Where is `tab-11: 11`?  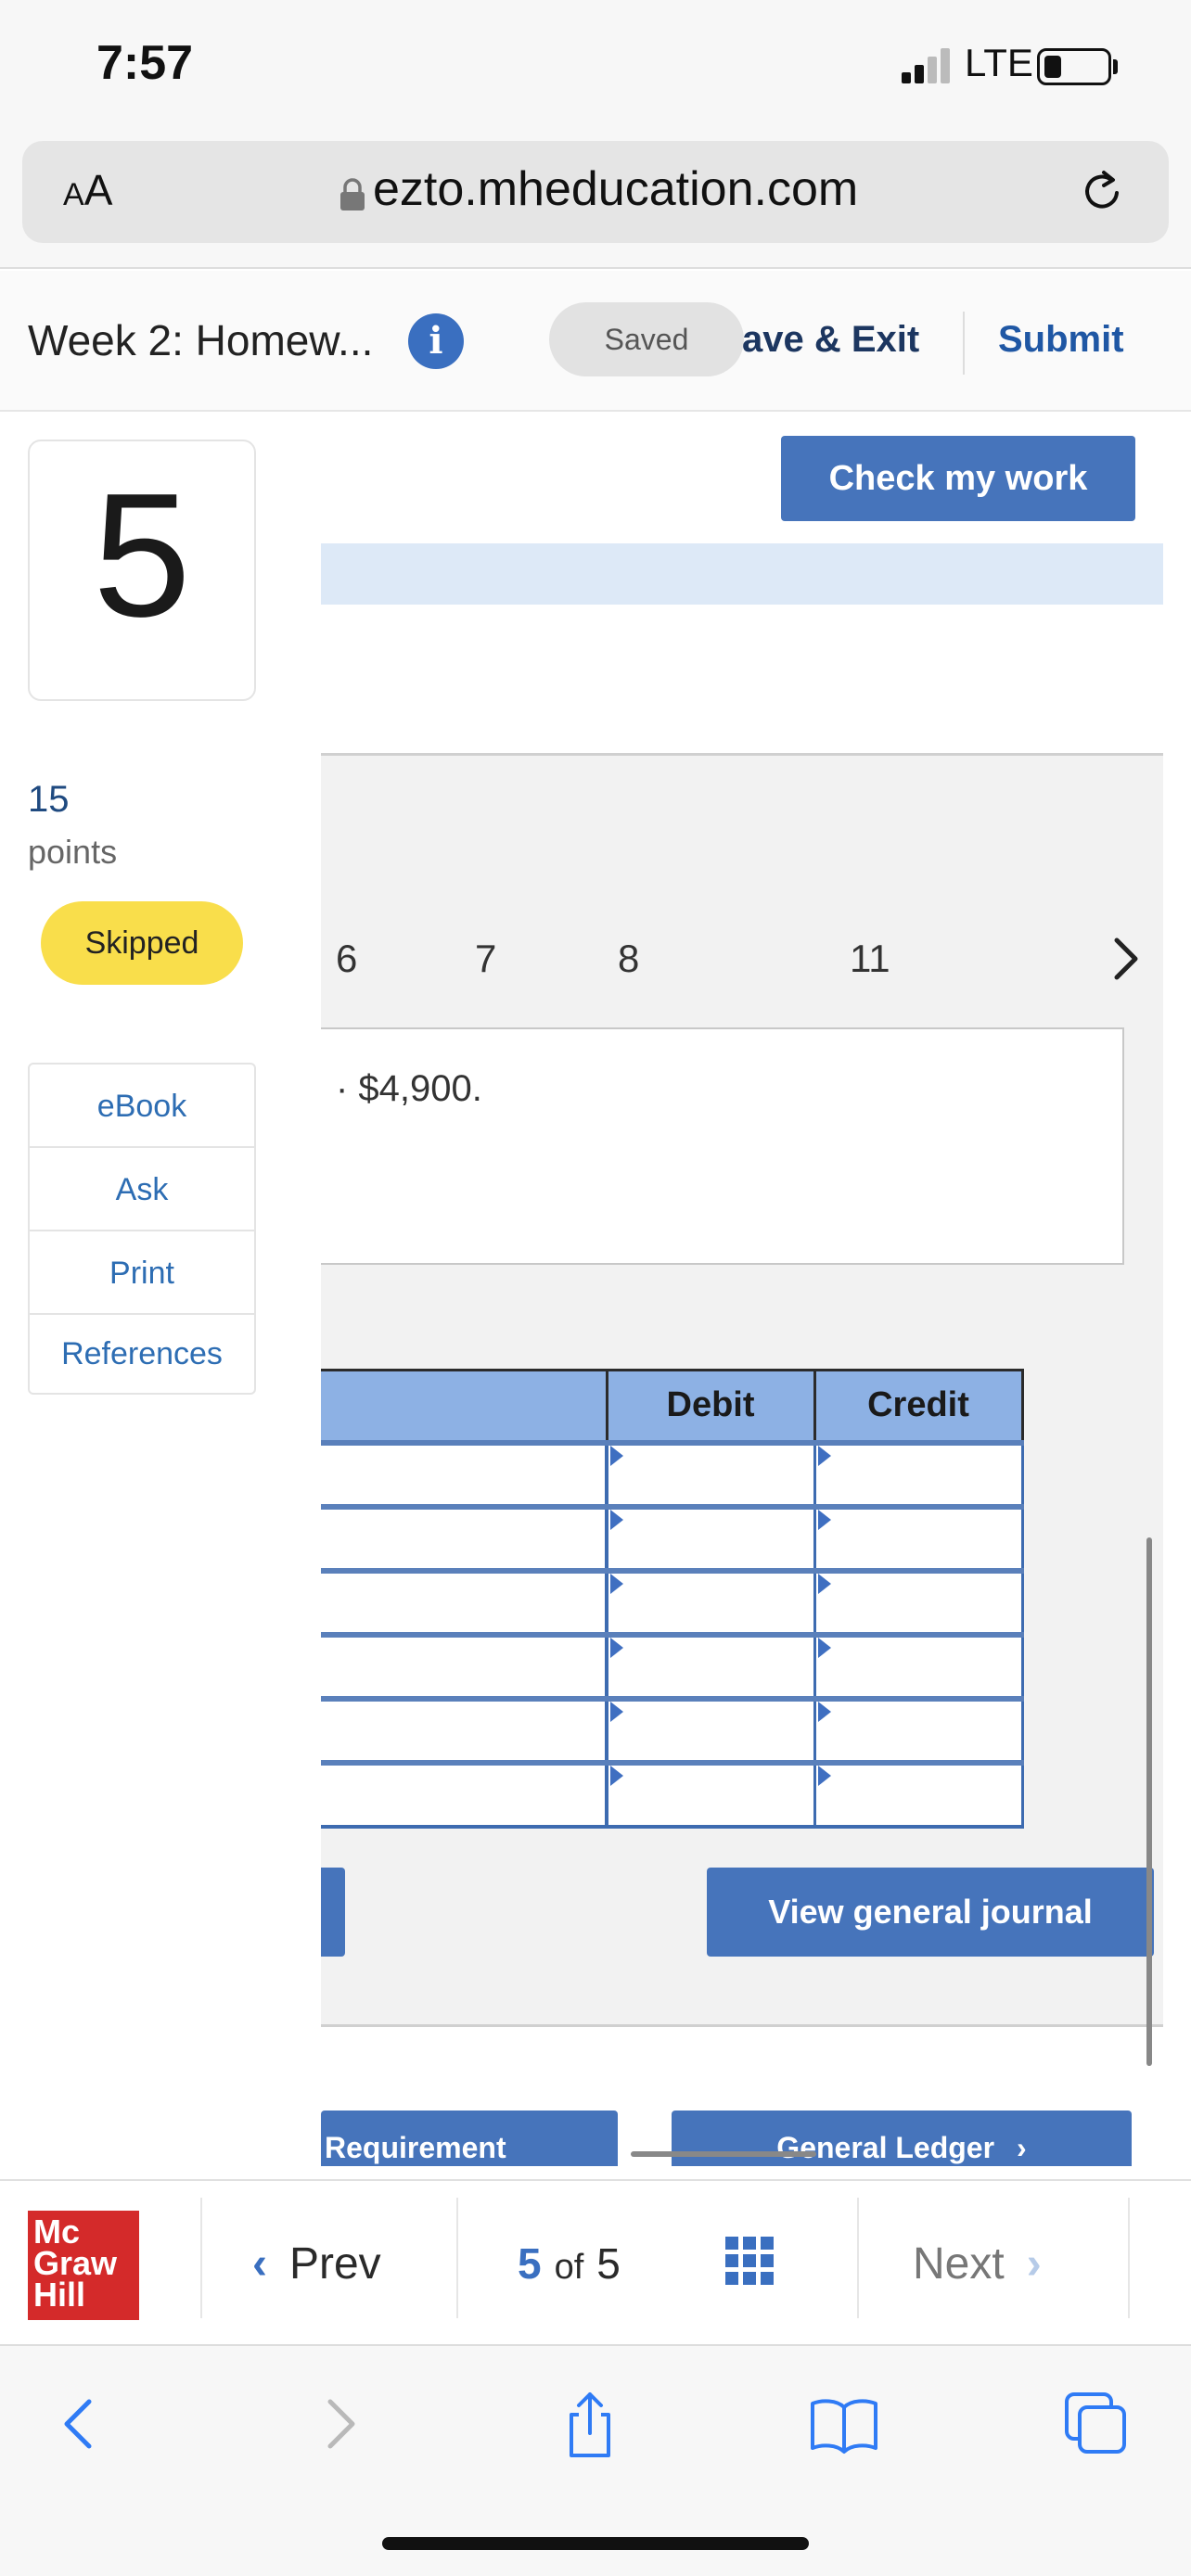
tab-11: 11 is located at coordinates (870, 959).